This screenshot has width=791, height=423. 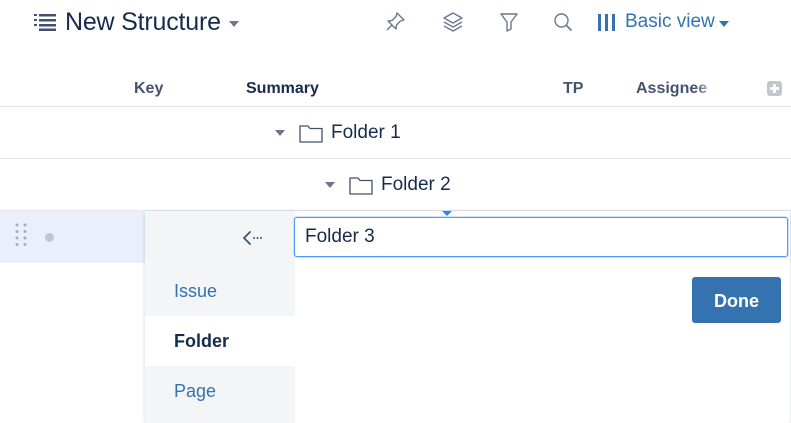 What do you see at coordinates (143, 21) in the screenshot?
I see `structure-title: New Structure` at bounding box center [143, 21].